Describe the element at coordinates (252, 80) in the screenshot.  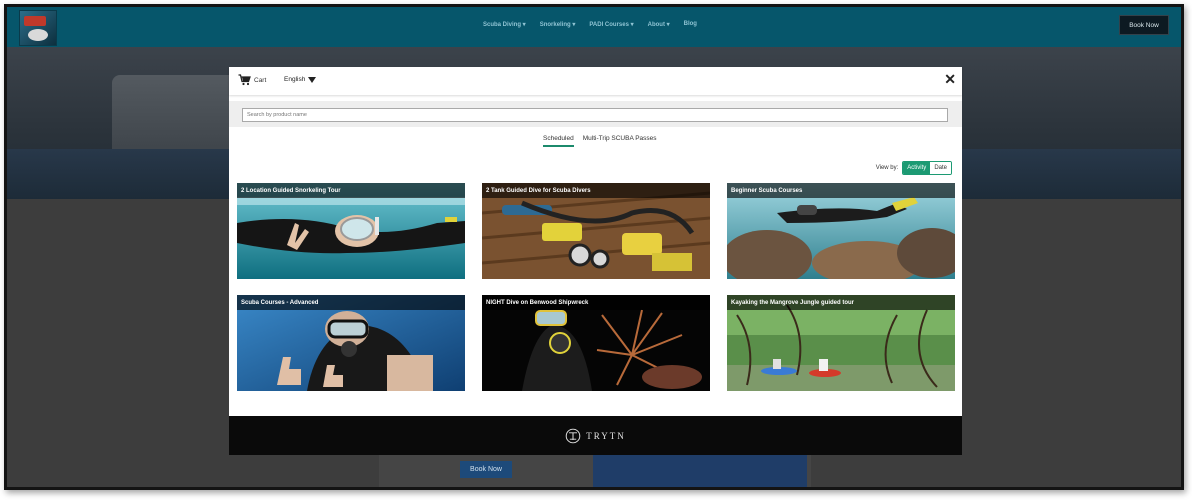
I see `cart-button: Cart` at that location.